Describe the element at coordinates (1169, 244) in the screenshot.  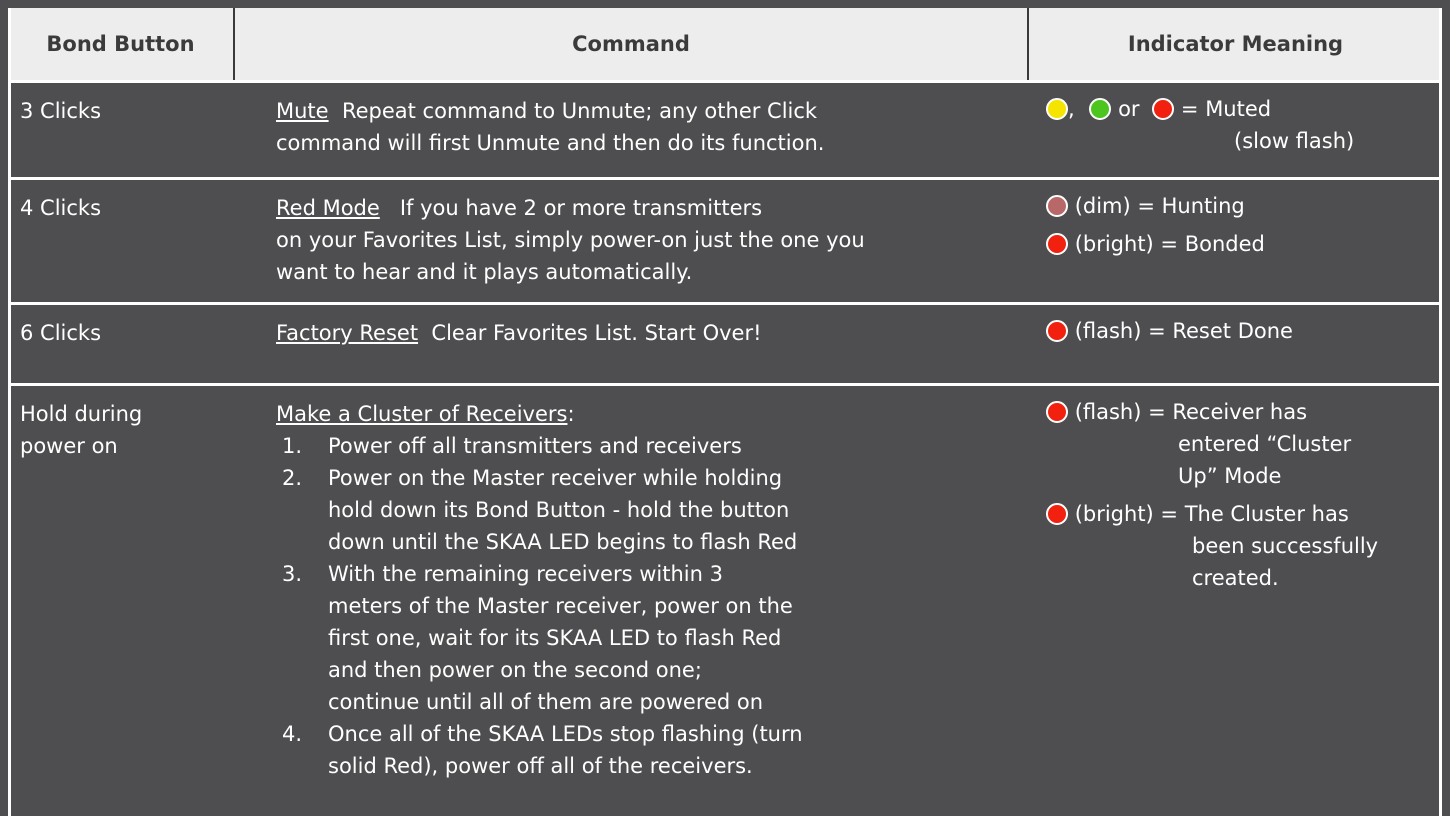
I see `indicator-text: (bright) = Bonded` at that location.